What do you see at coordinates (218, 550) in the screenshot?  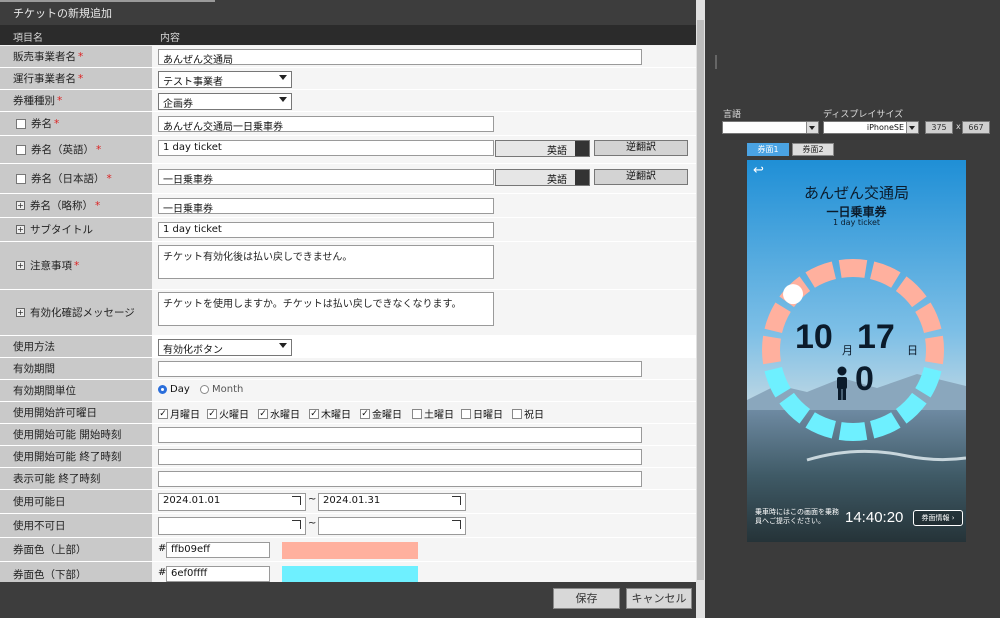 I see `color-top-input: ffb09eff` at bounding box center [218, 550].